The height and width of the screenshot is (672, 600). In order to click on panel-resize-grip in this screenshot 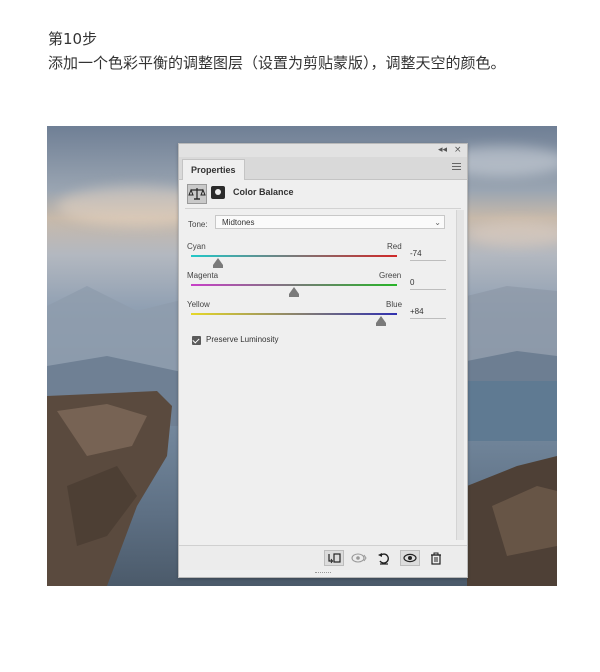, I will do `click(323, 573)`.